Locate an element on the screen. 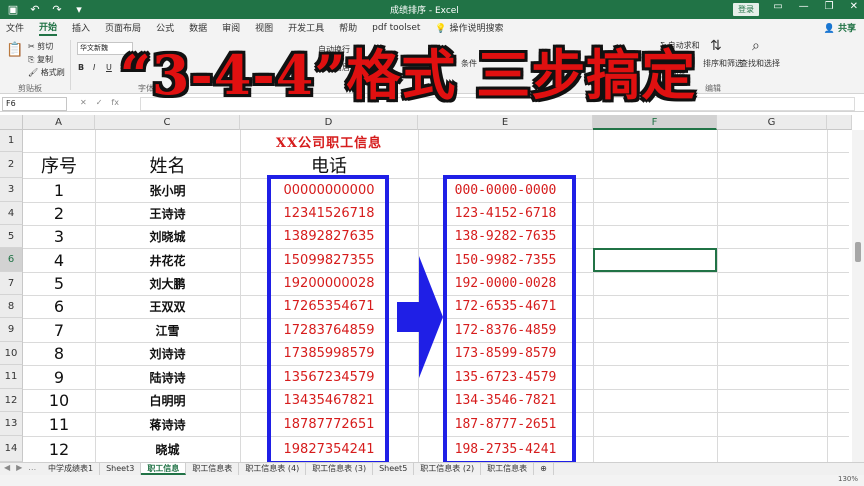 This screenshot has height=486, width=864. sheet-tab: 职工信息表 (2) is located at coordinates (448, 469).